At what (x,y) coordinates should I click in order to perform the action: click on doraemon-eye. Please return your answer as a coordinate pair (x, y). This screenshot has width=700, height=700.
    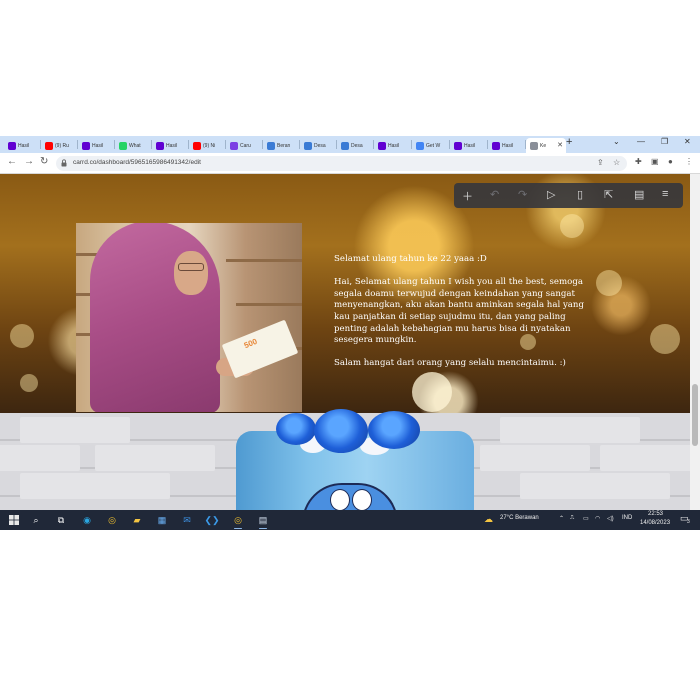
    Looking at the image, I should click on (362, 499).